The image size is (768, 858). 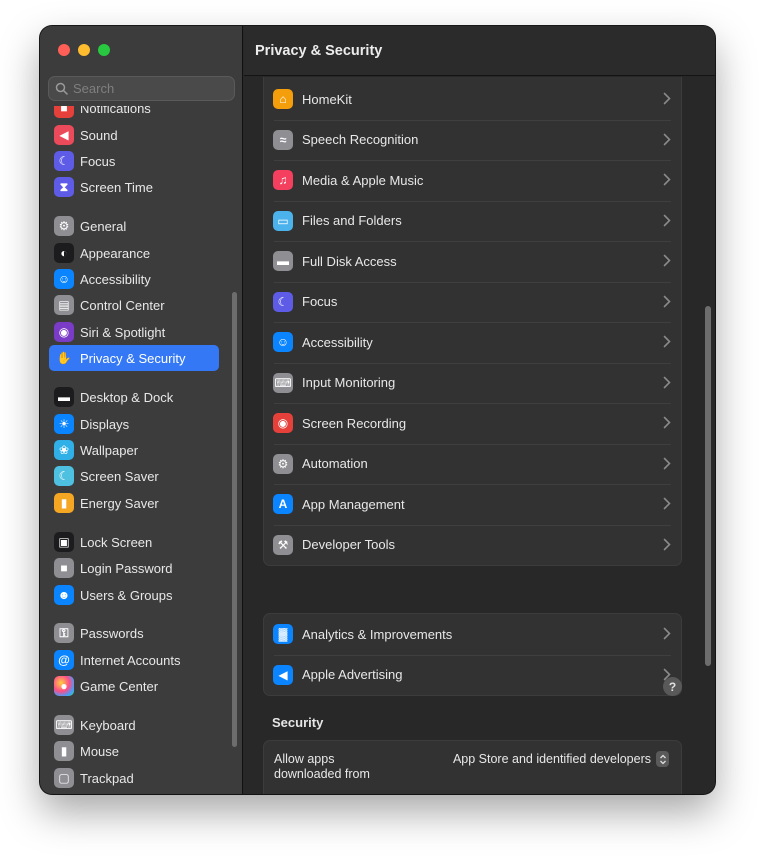 I want to click on allow-apps-popup: App Store and identified developers, so click(x=561, y=759).